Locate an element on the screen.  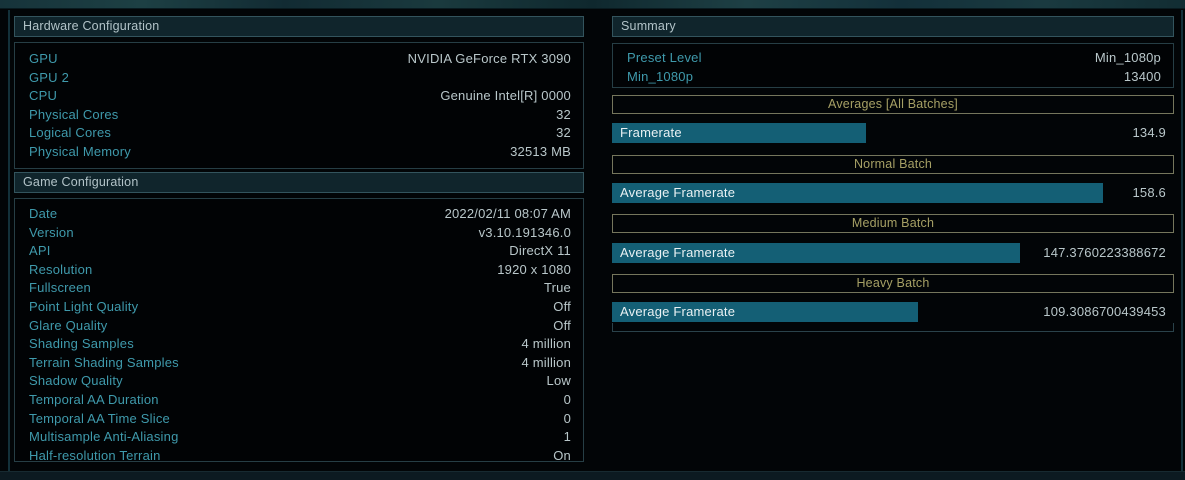
batch-header-label: Averages [All Batches] is located at coordinates (893, 104).